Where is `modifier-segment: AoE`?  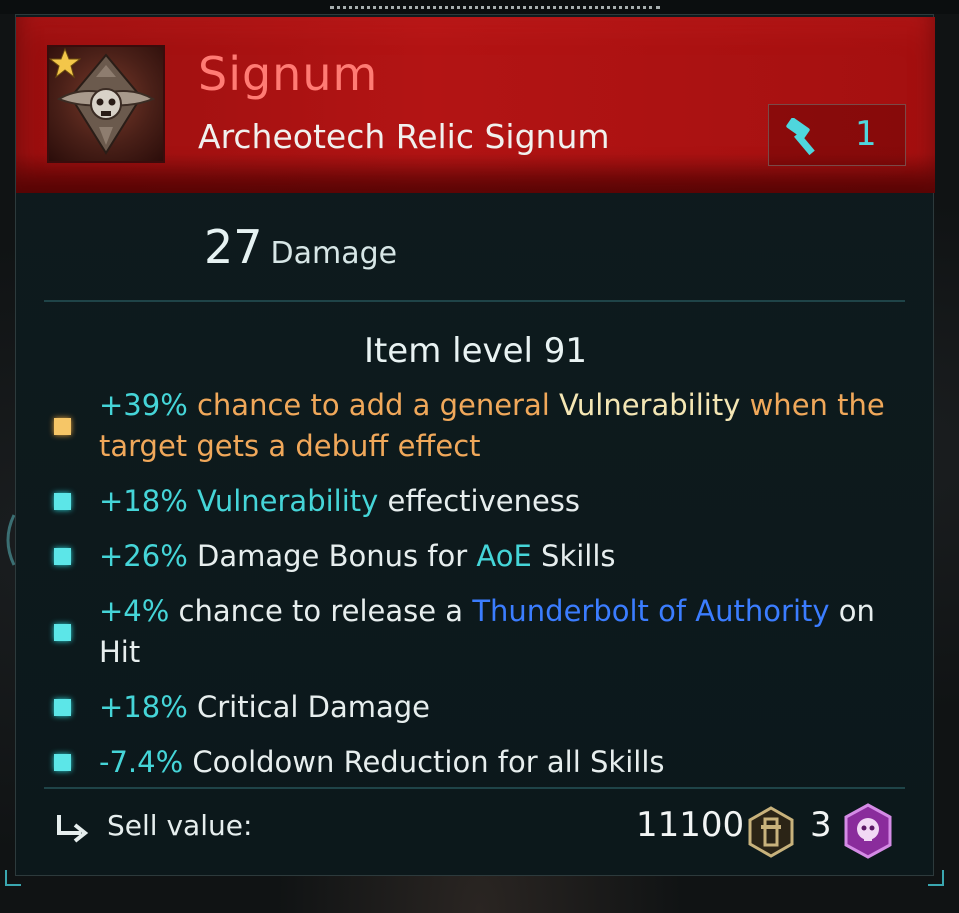 modifier-segment: AoE is located at coordinates (504, 556).